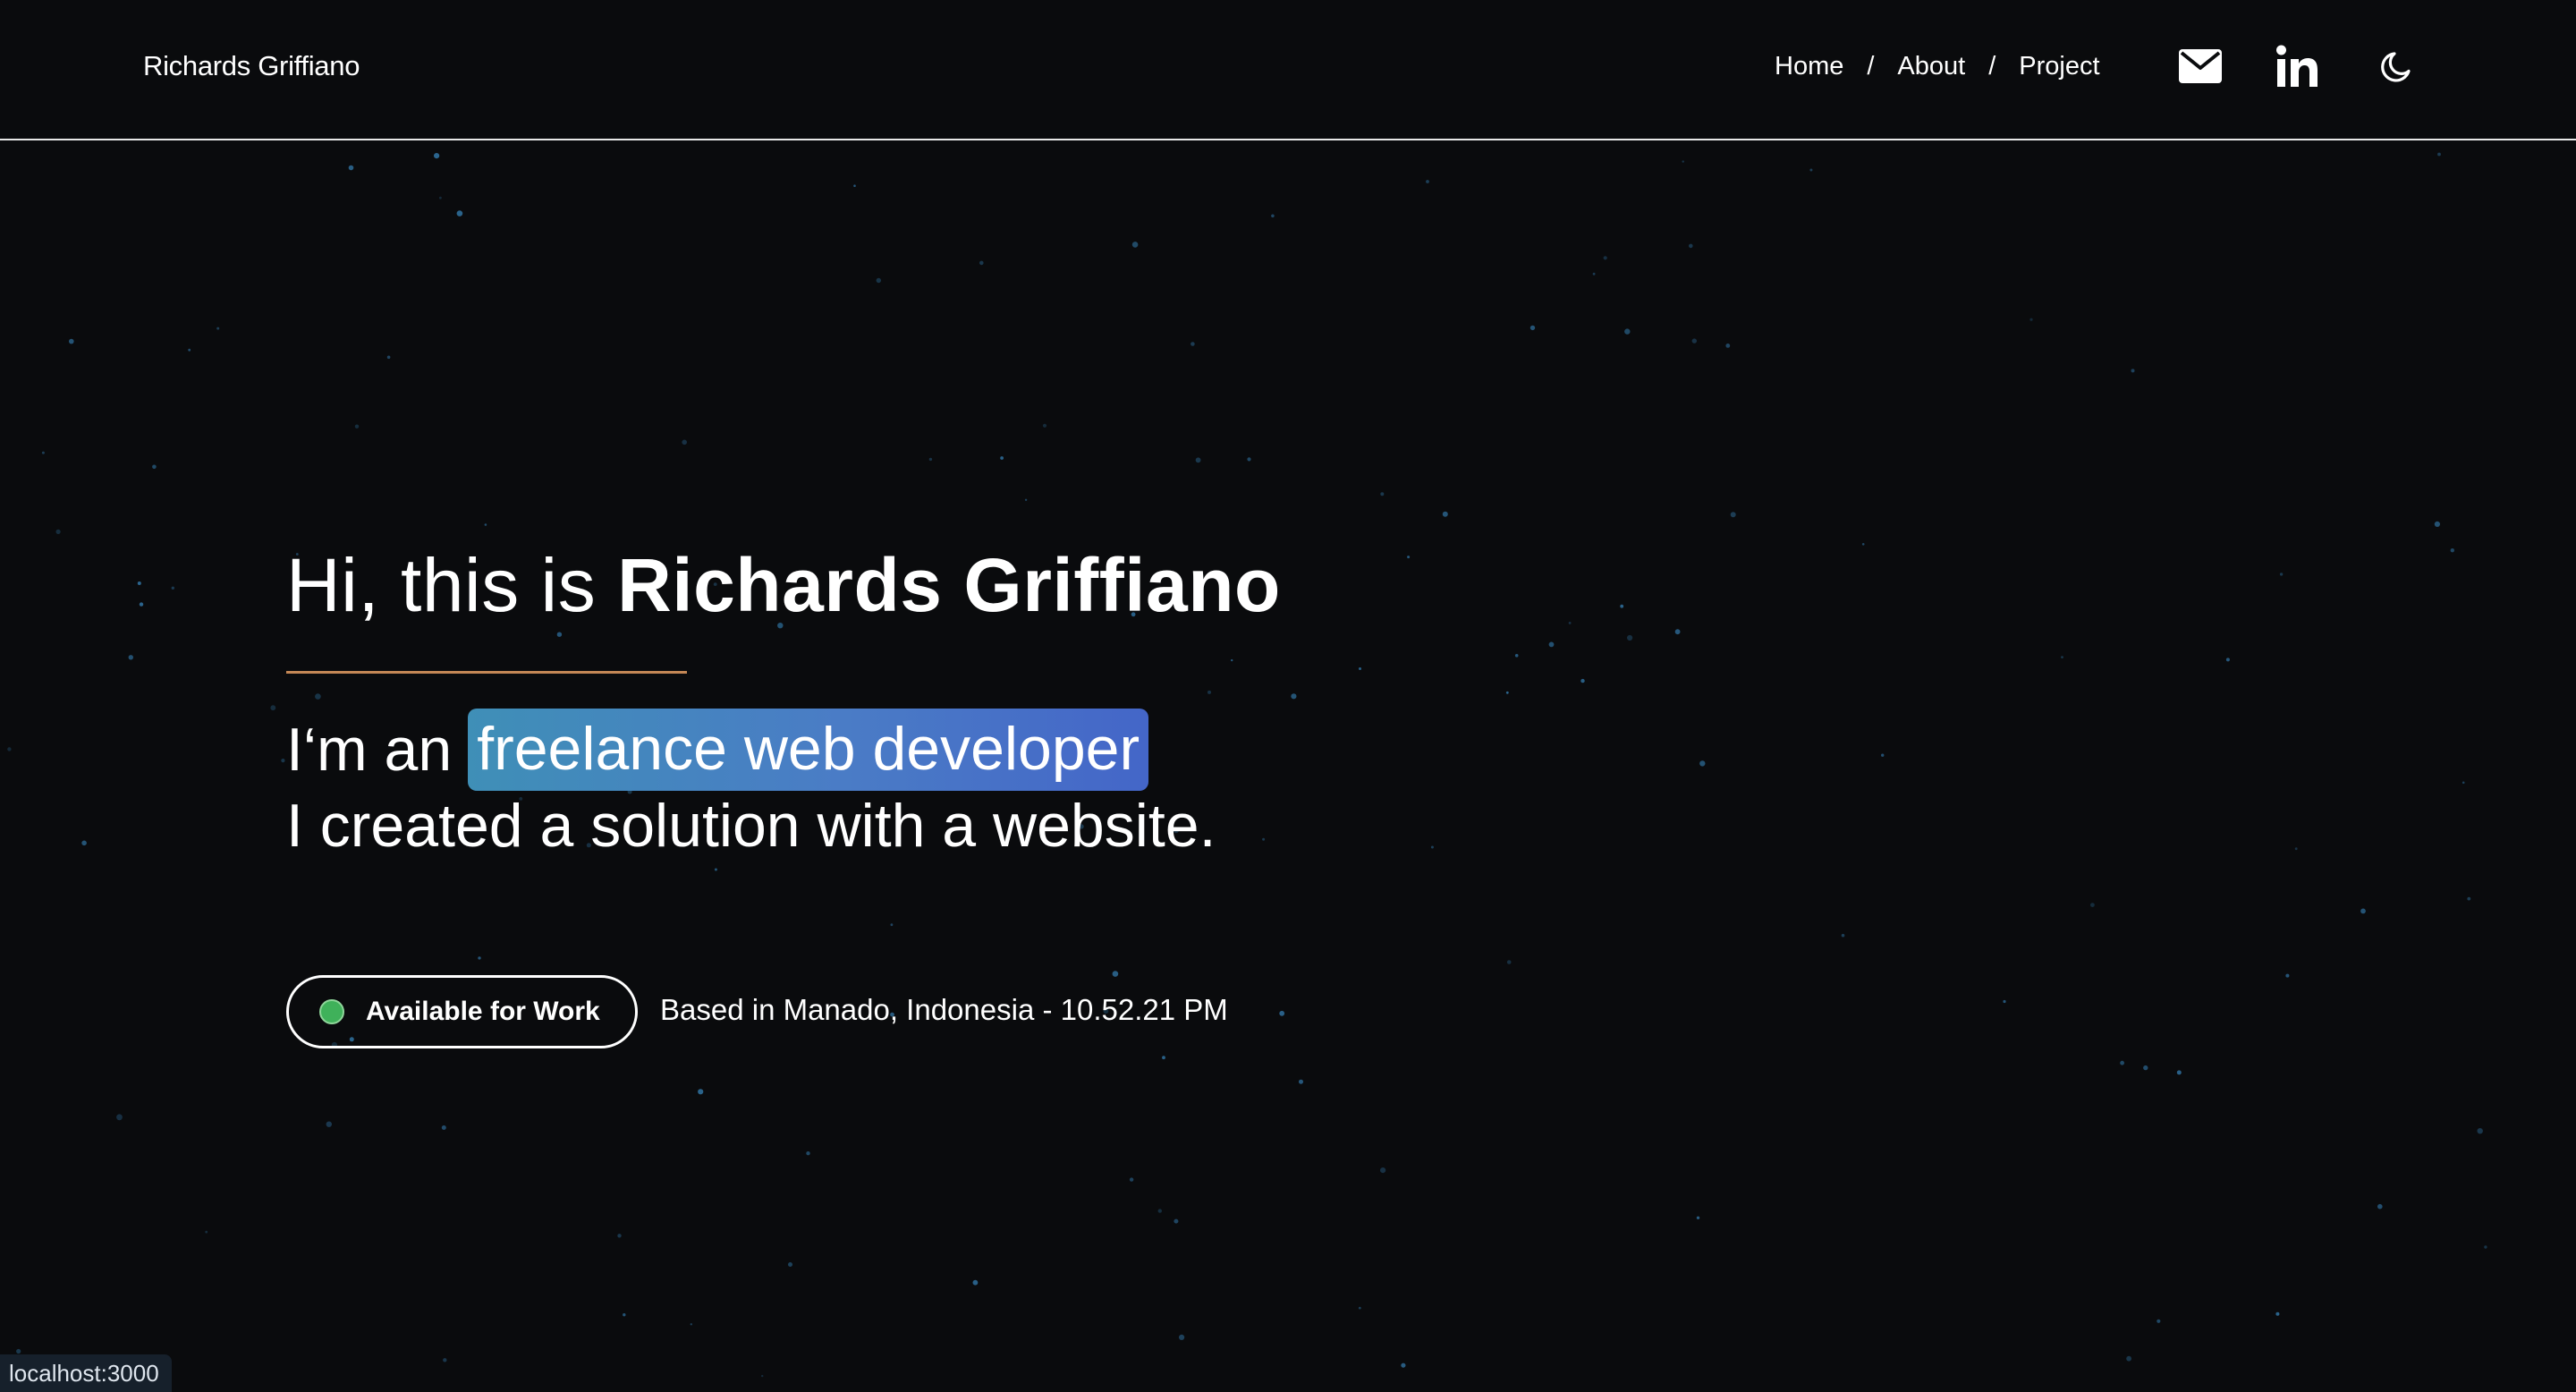 Image resolution: width=2576 pixels, height=1392 pixels. I want to click on hero-divider, so click(486, 672).